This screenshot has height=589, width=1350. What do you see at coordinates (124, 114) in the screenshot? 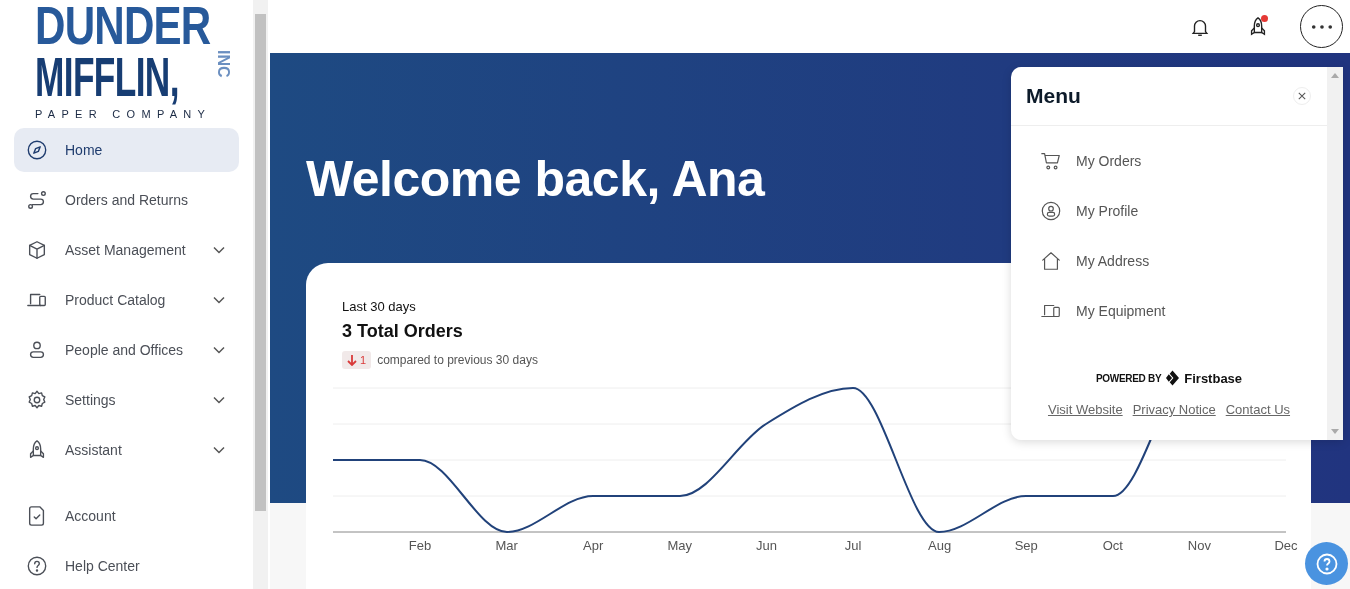
I see `logo-tagline: PAPER COMPANY` at bounding box center [124, 114].